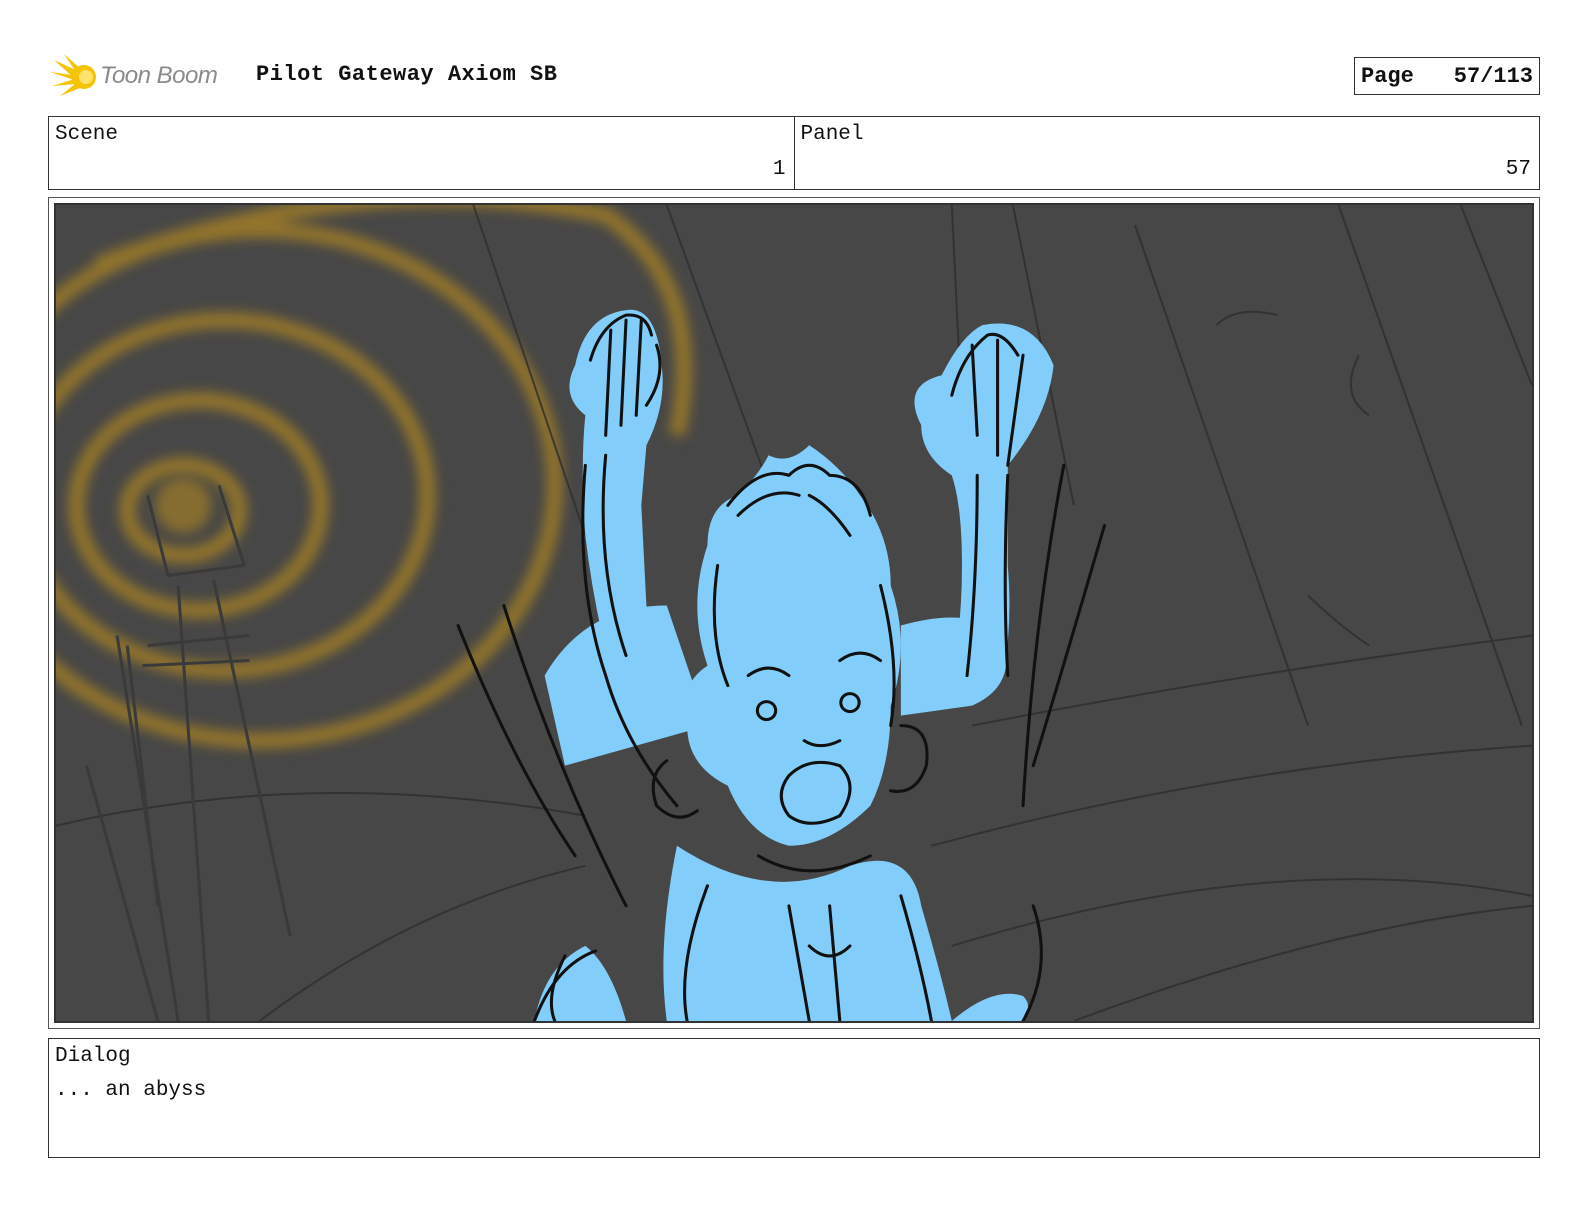  I want to click on scene-panel-table: Scene 1 Panel 57, so click(794, 153).